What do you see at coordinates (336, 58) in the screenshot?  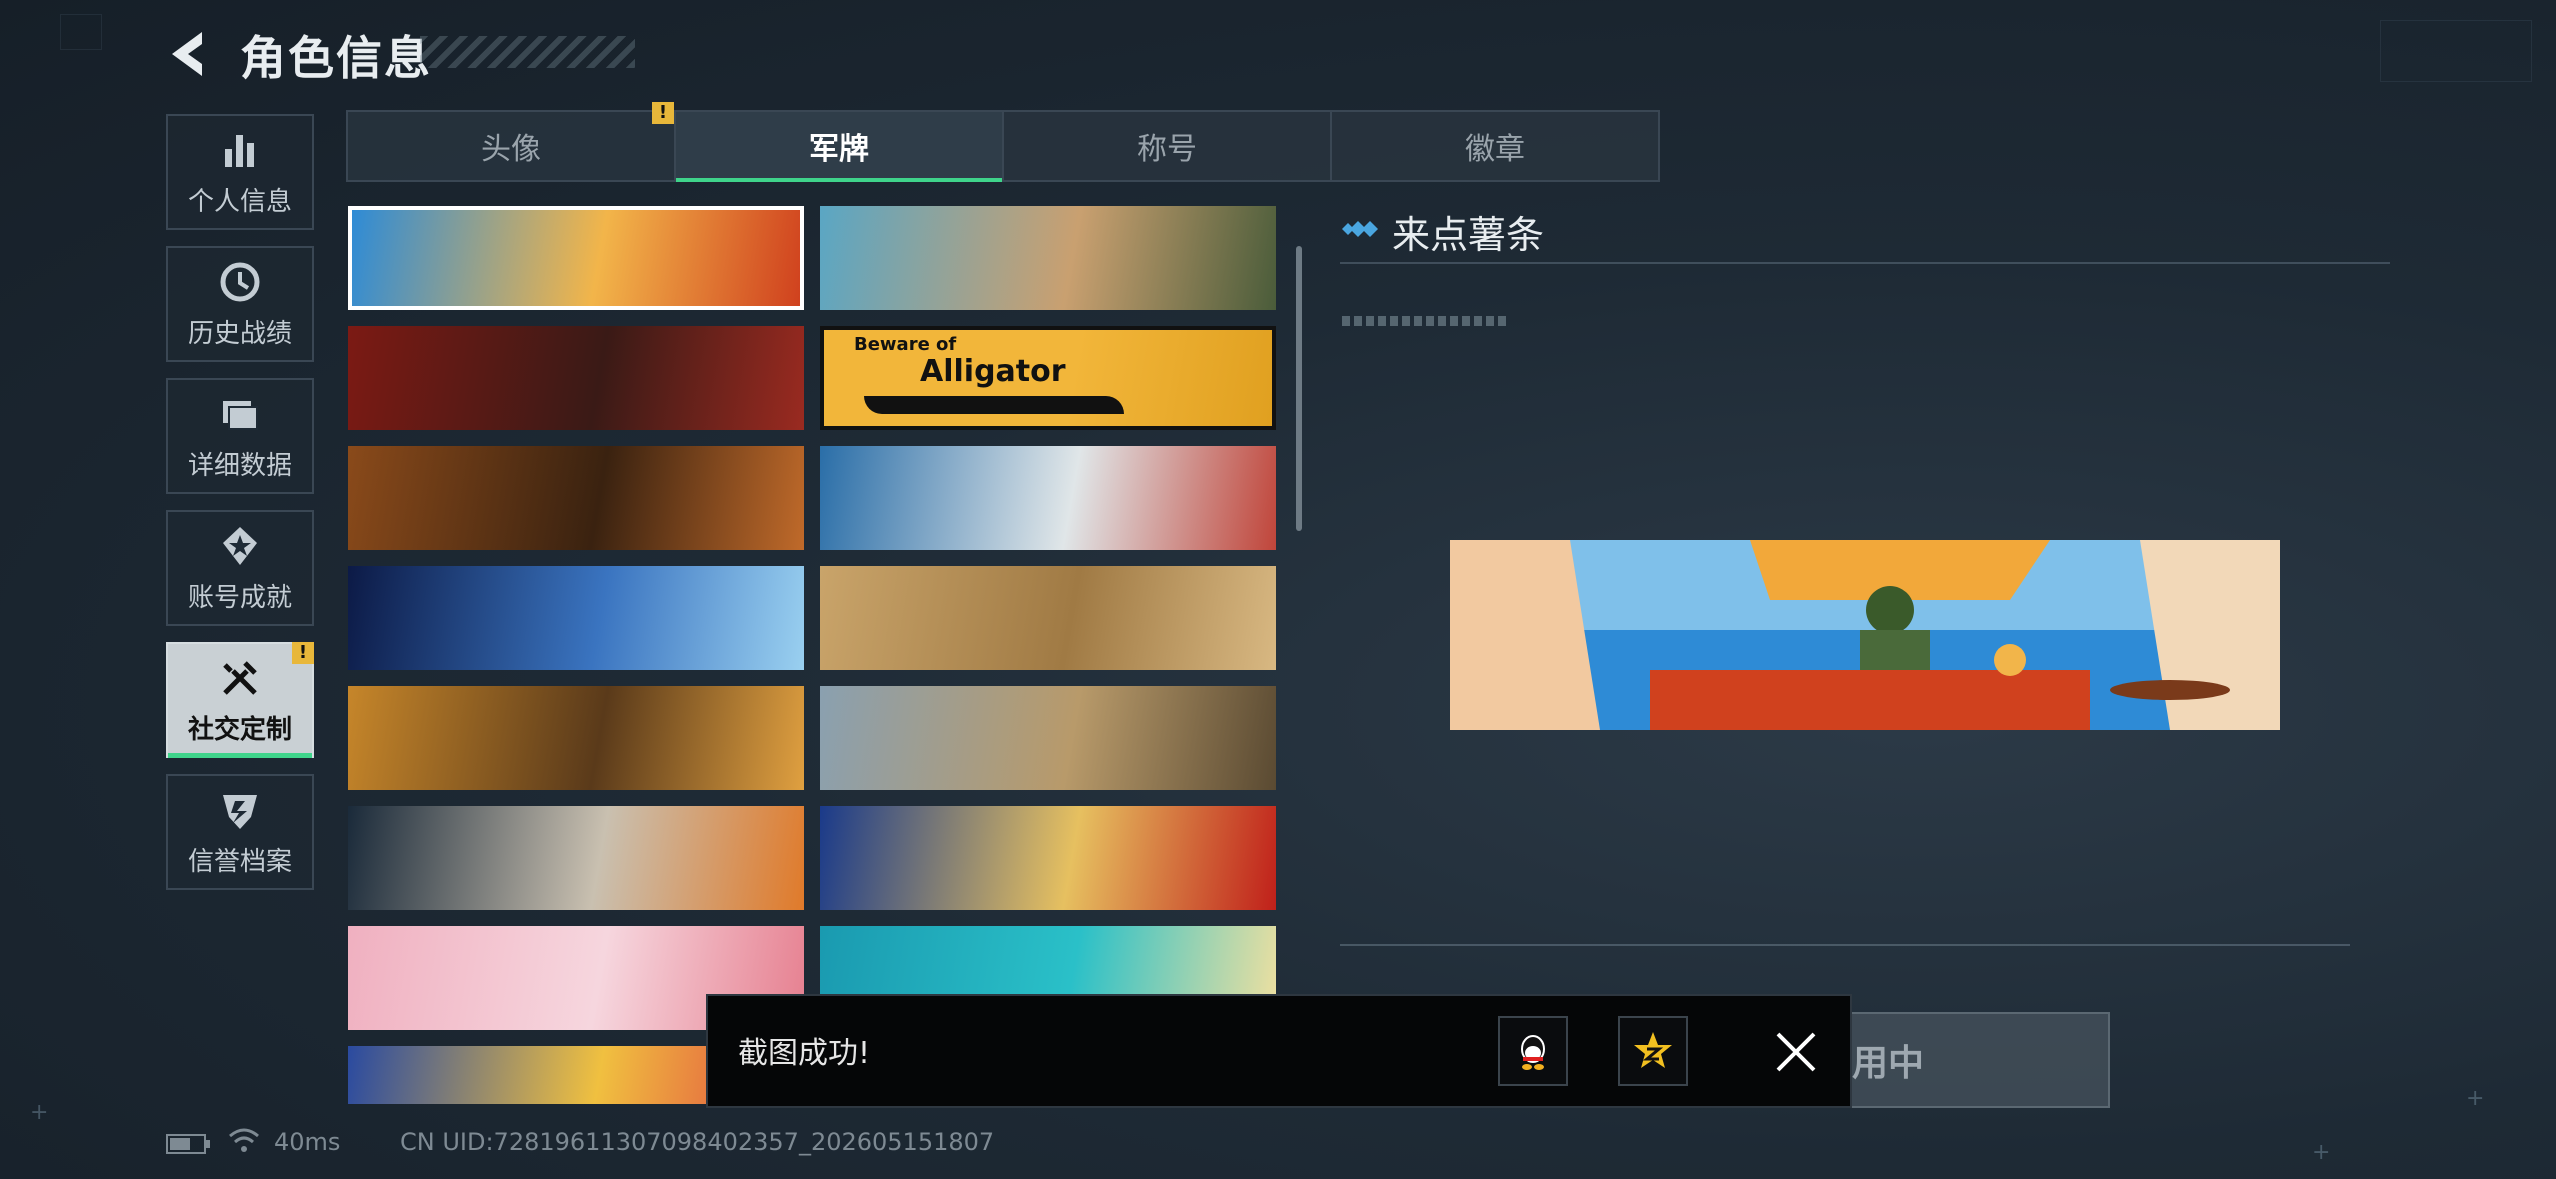 I see `page-title: 角色信息` at bounding box center [336, 58].